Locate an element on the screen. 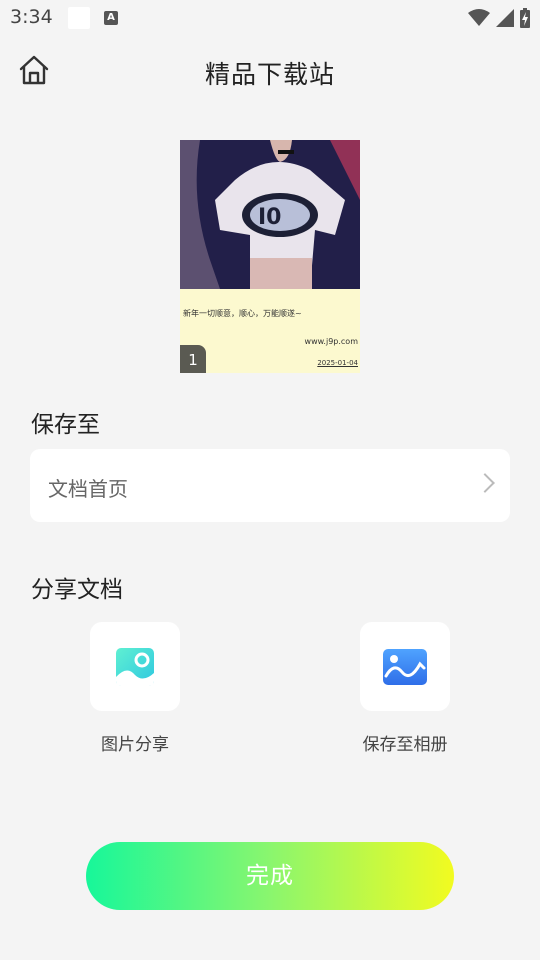  status-right is located at coordinates (499, 18).